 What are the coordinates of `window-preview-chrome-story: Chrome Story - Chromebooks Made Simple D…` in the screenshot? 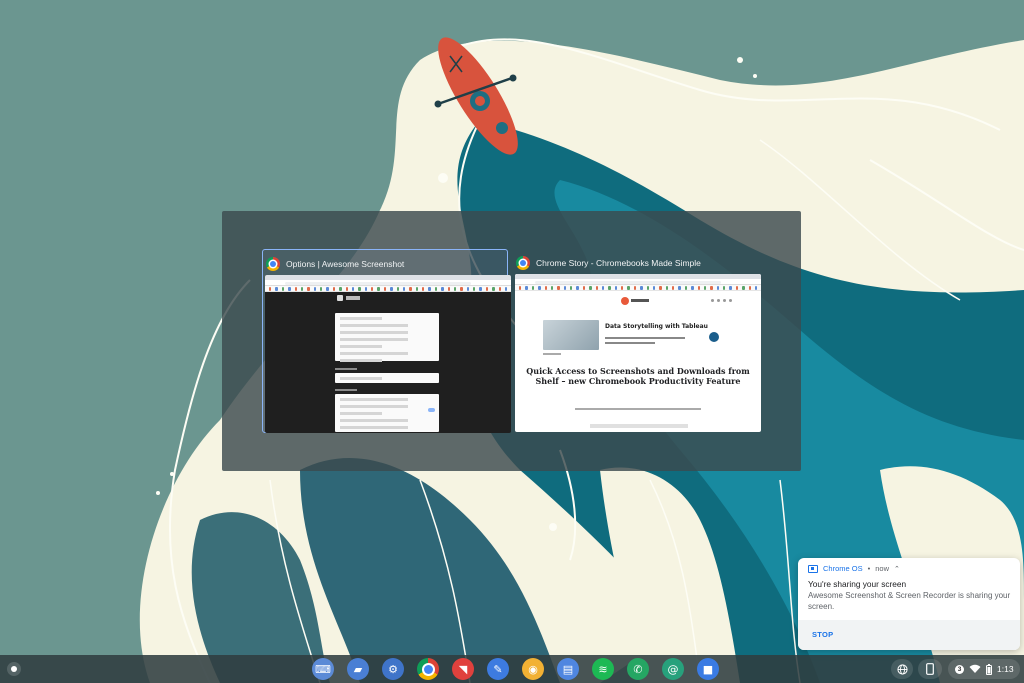 It's located at (637, 341).